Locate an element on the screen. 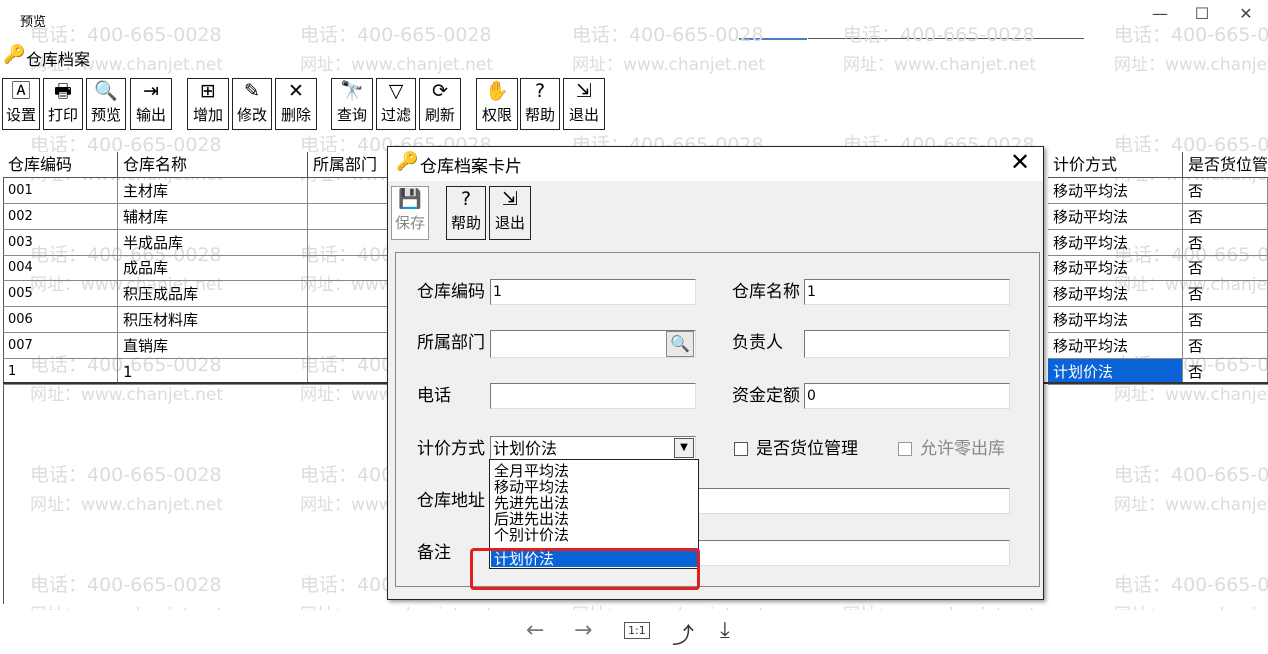 The image size is (1268, 654). code-field: 1 is located at coordinates (593, 292).